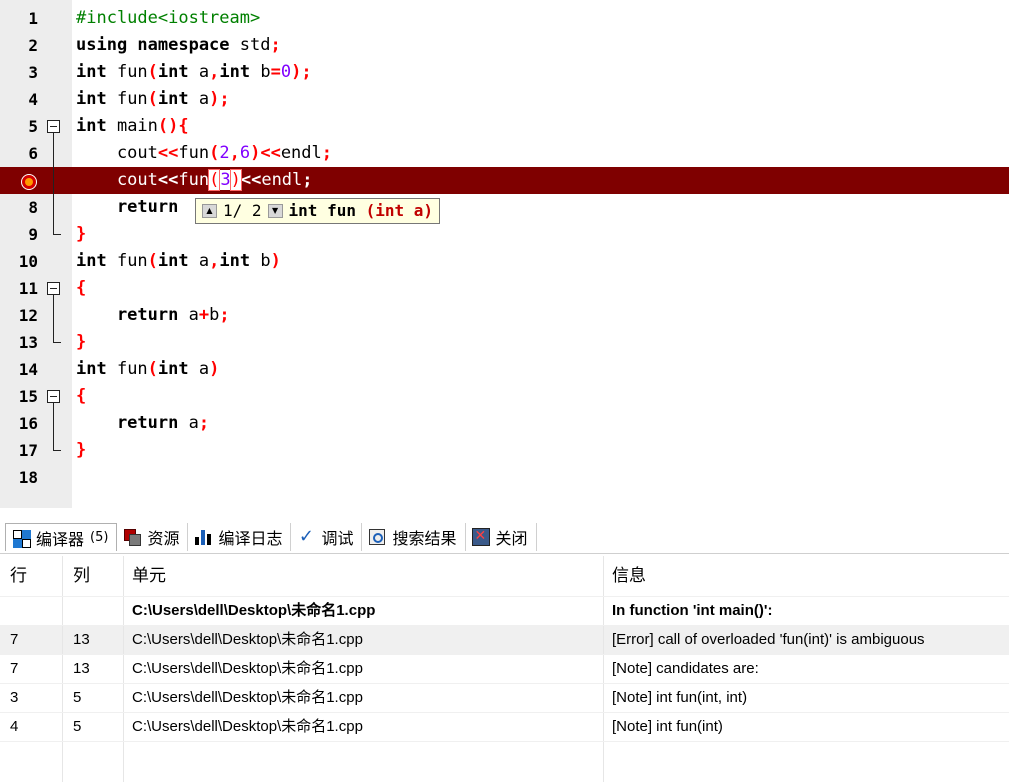  What do you see at coordinates (504, 234) in the screenshot?
I see `code-line: 9}` at bounding box center [504, 234].